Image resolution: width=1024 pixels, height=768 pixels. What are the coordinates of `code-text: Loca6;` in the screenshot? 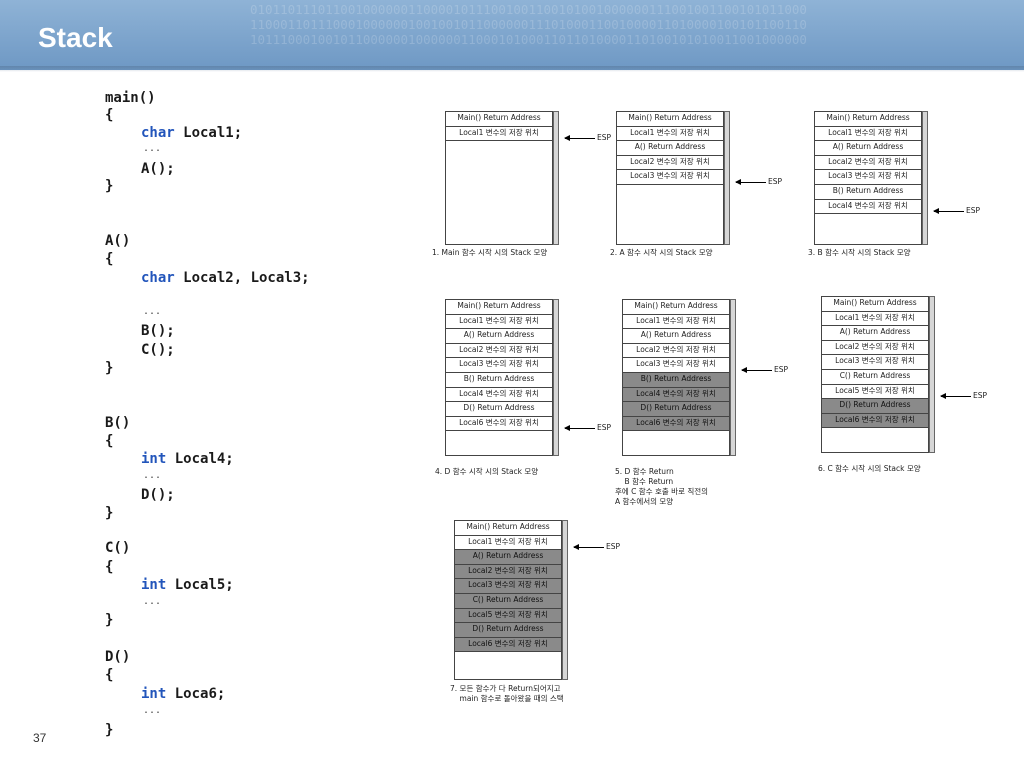 It's located at (196, 694).